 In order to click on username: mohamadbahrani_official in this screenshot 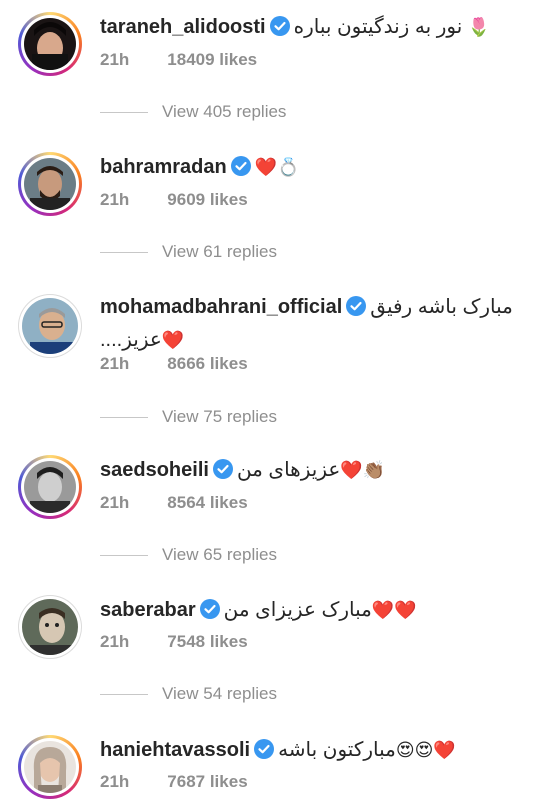, I will do `click(221, 307)`.